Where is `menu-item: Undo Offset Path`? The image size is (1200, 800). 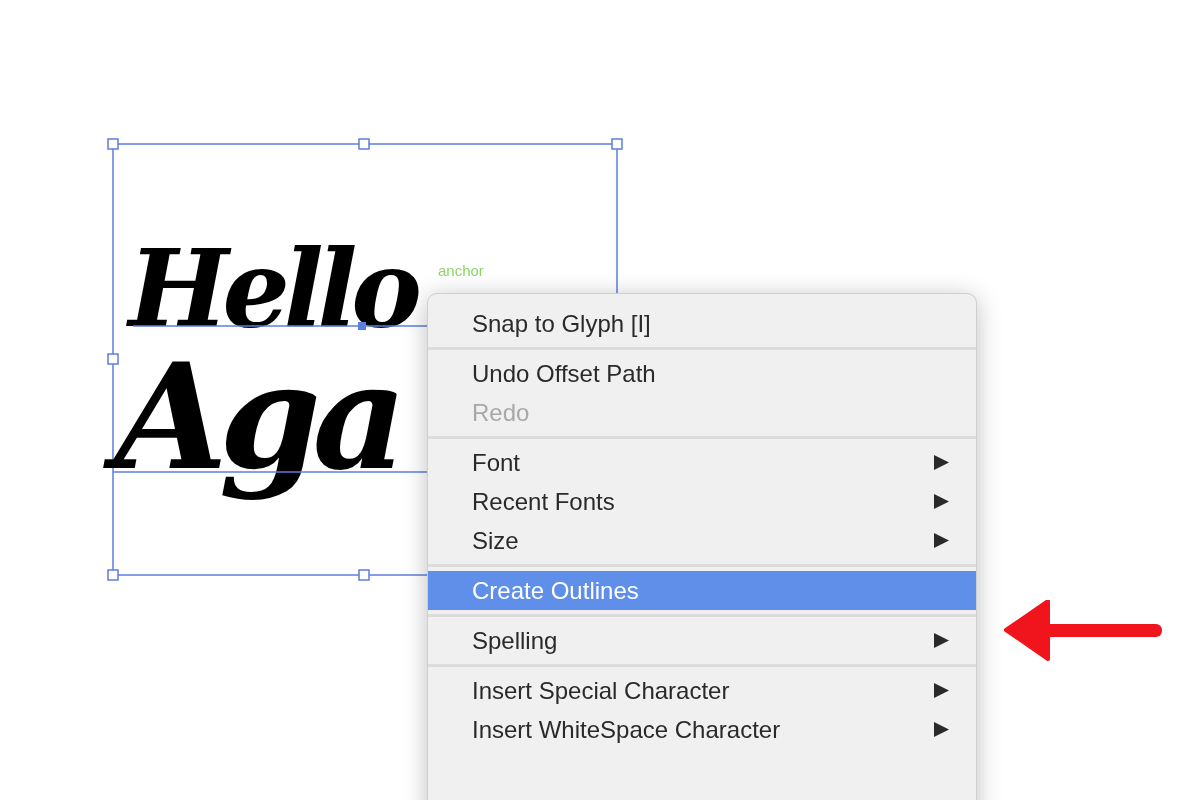 menu-item: Undo Offset Path is located at coordinates (702, 373).